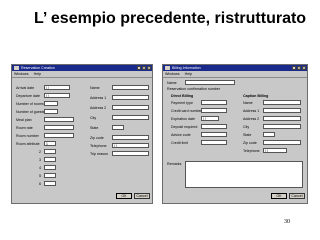 The image size is (320, 240). I want to click on address1-label: Address 1, so click(98, 98).